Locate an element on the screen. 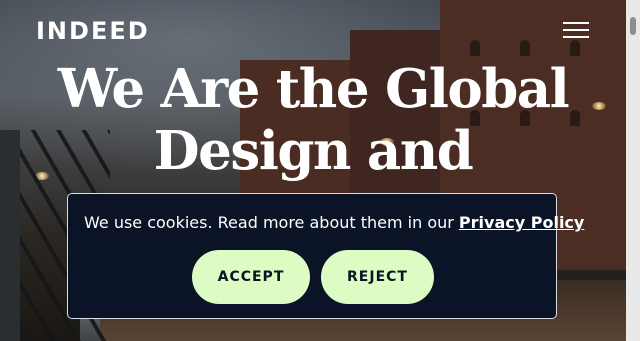  headline-line-2: Design and is located at coordinates (313, 151).